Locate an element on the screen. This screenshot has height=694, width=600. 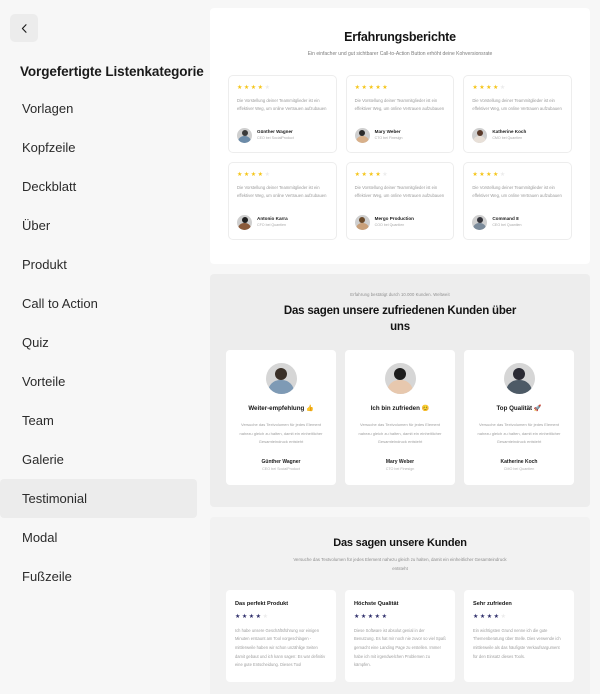
testimonial-heading: Sehr zufrieden is located at coordinates (492, 603).